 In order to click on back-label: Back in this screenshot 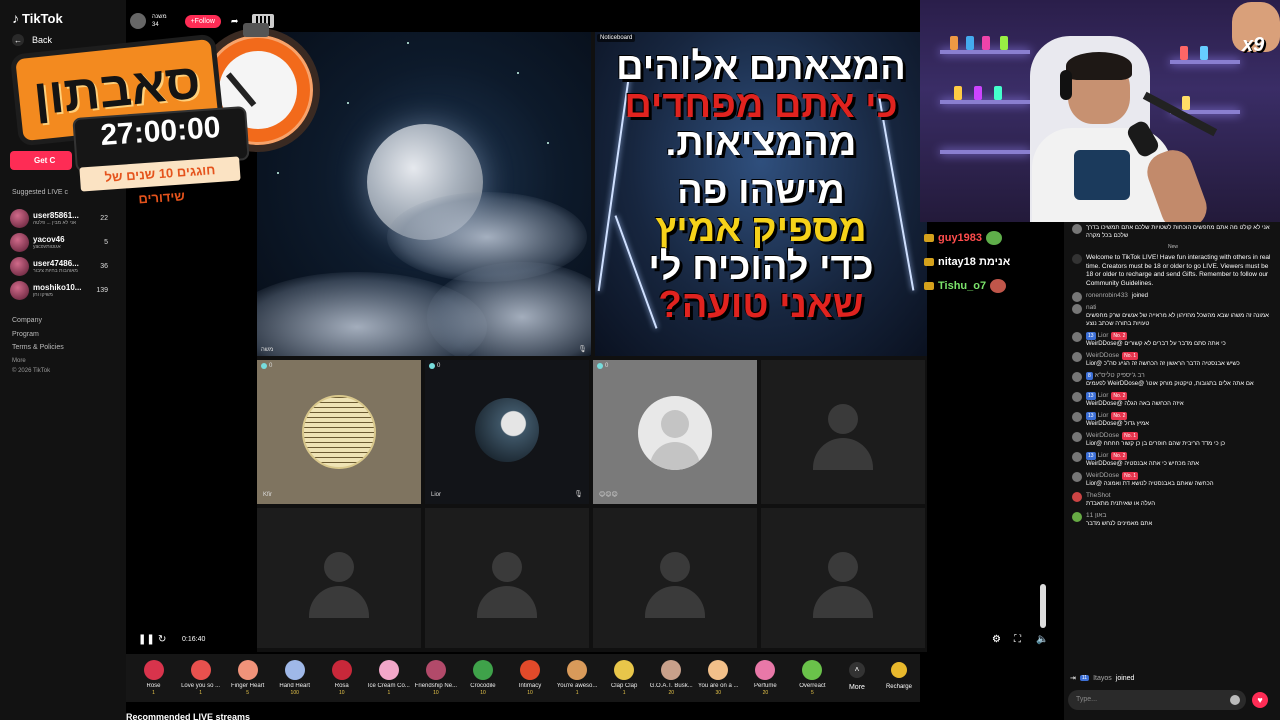, I will do `click(42, 40)`.